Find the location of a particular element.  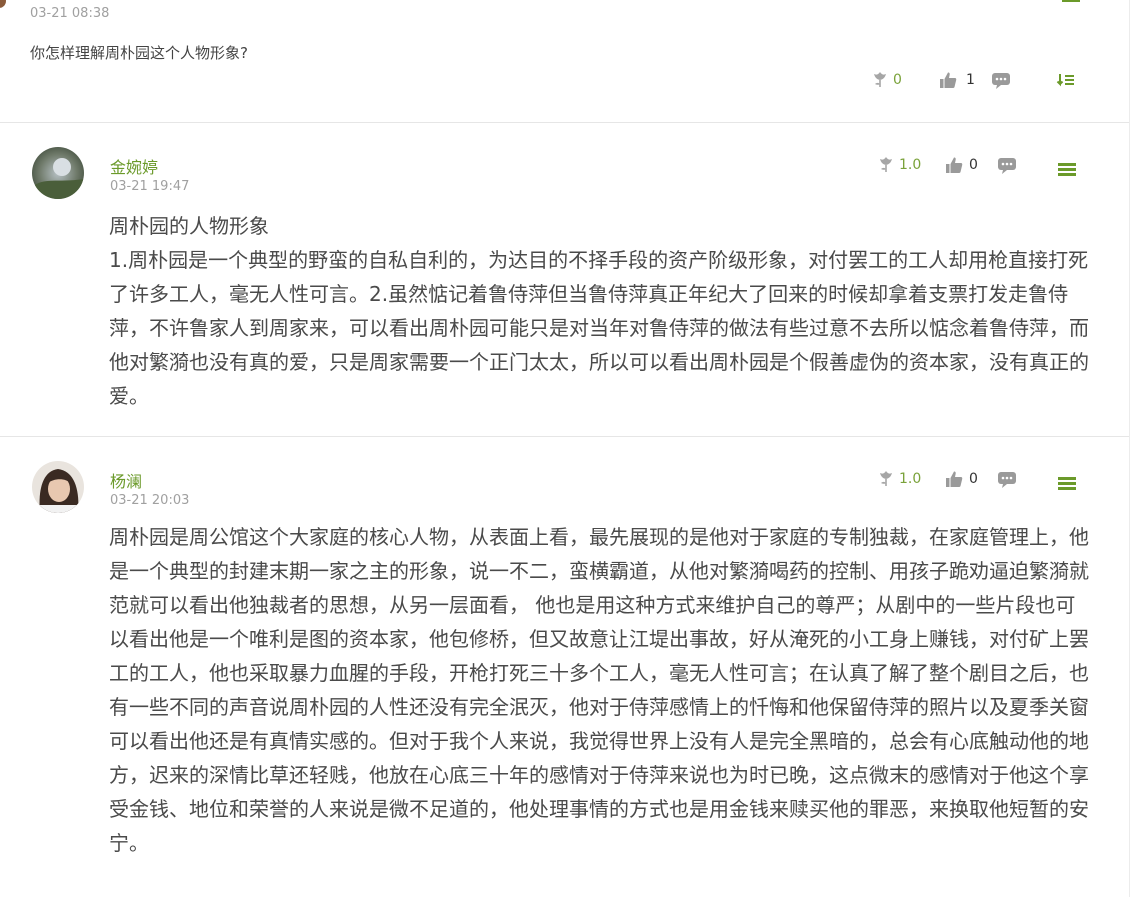

question-actions: 0 1 is located at coordinates (980, 80).